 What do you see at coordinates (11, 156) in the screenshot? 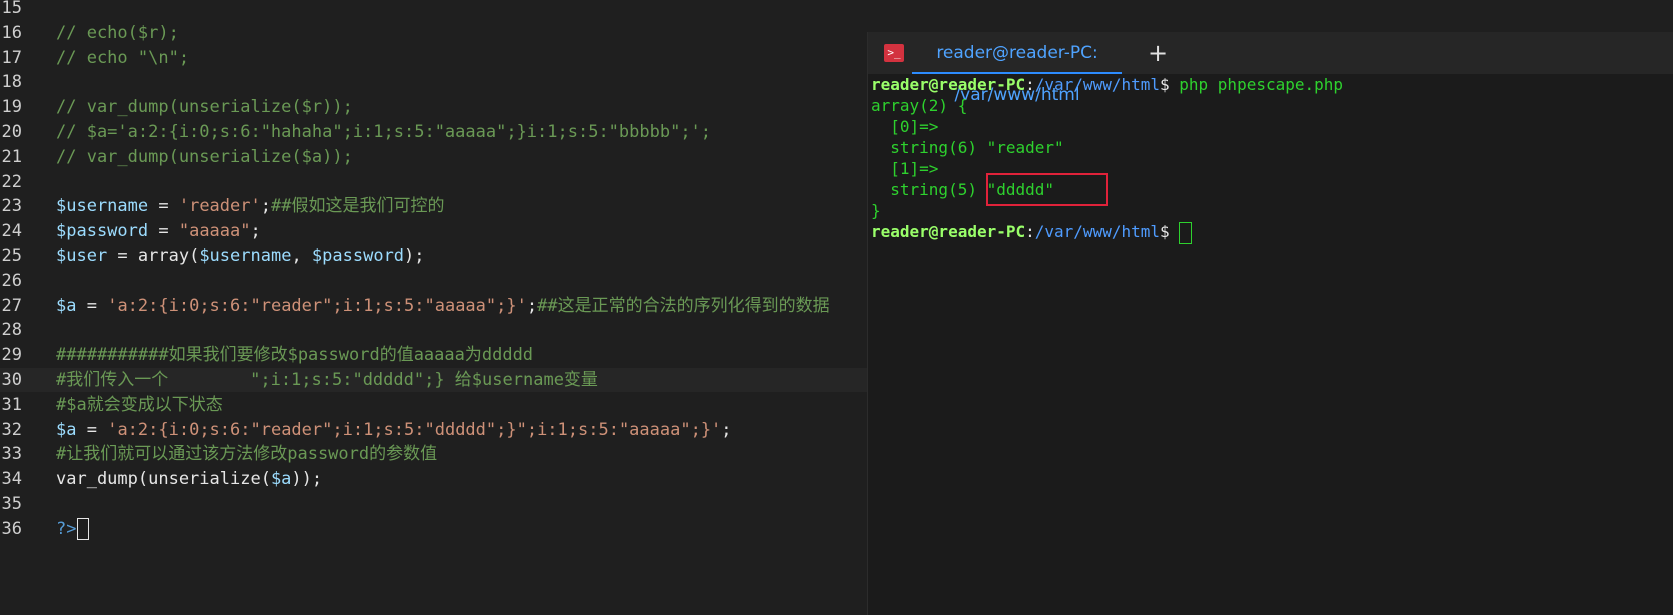
I see `line-number: 21` at bounding box center [11, 156].